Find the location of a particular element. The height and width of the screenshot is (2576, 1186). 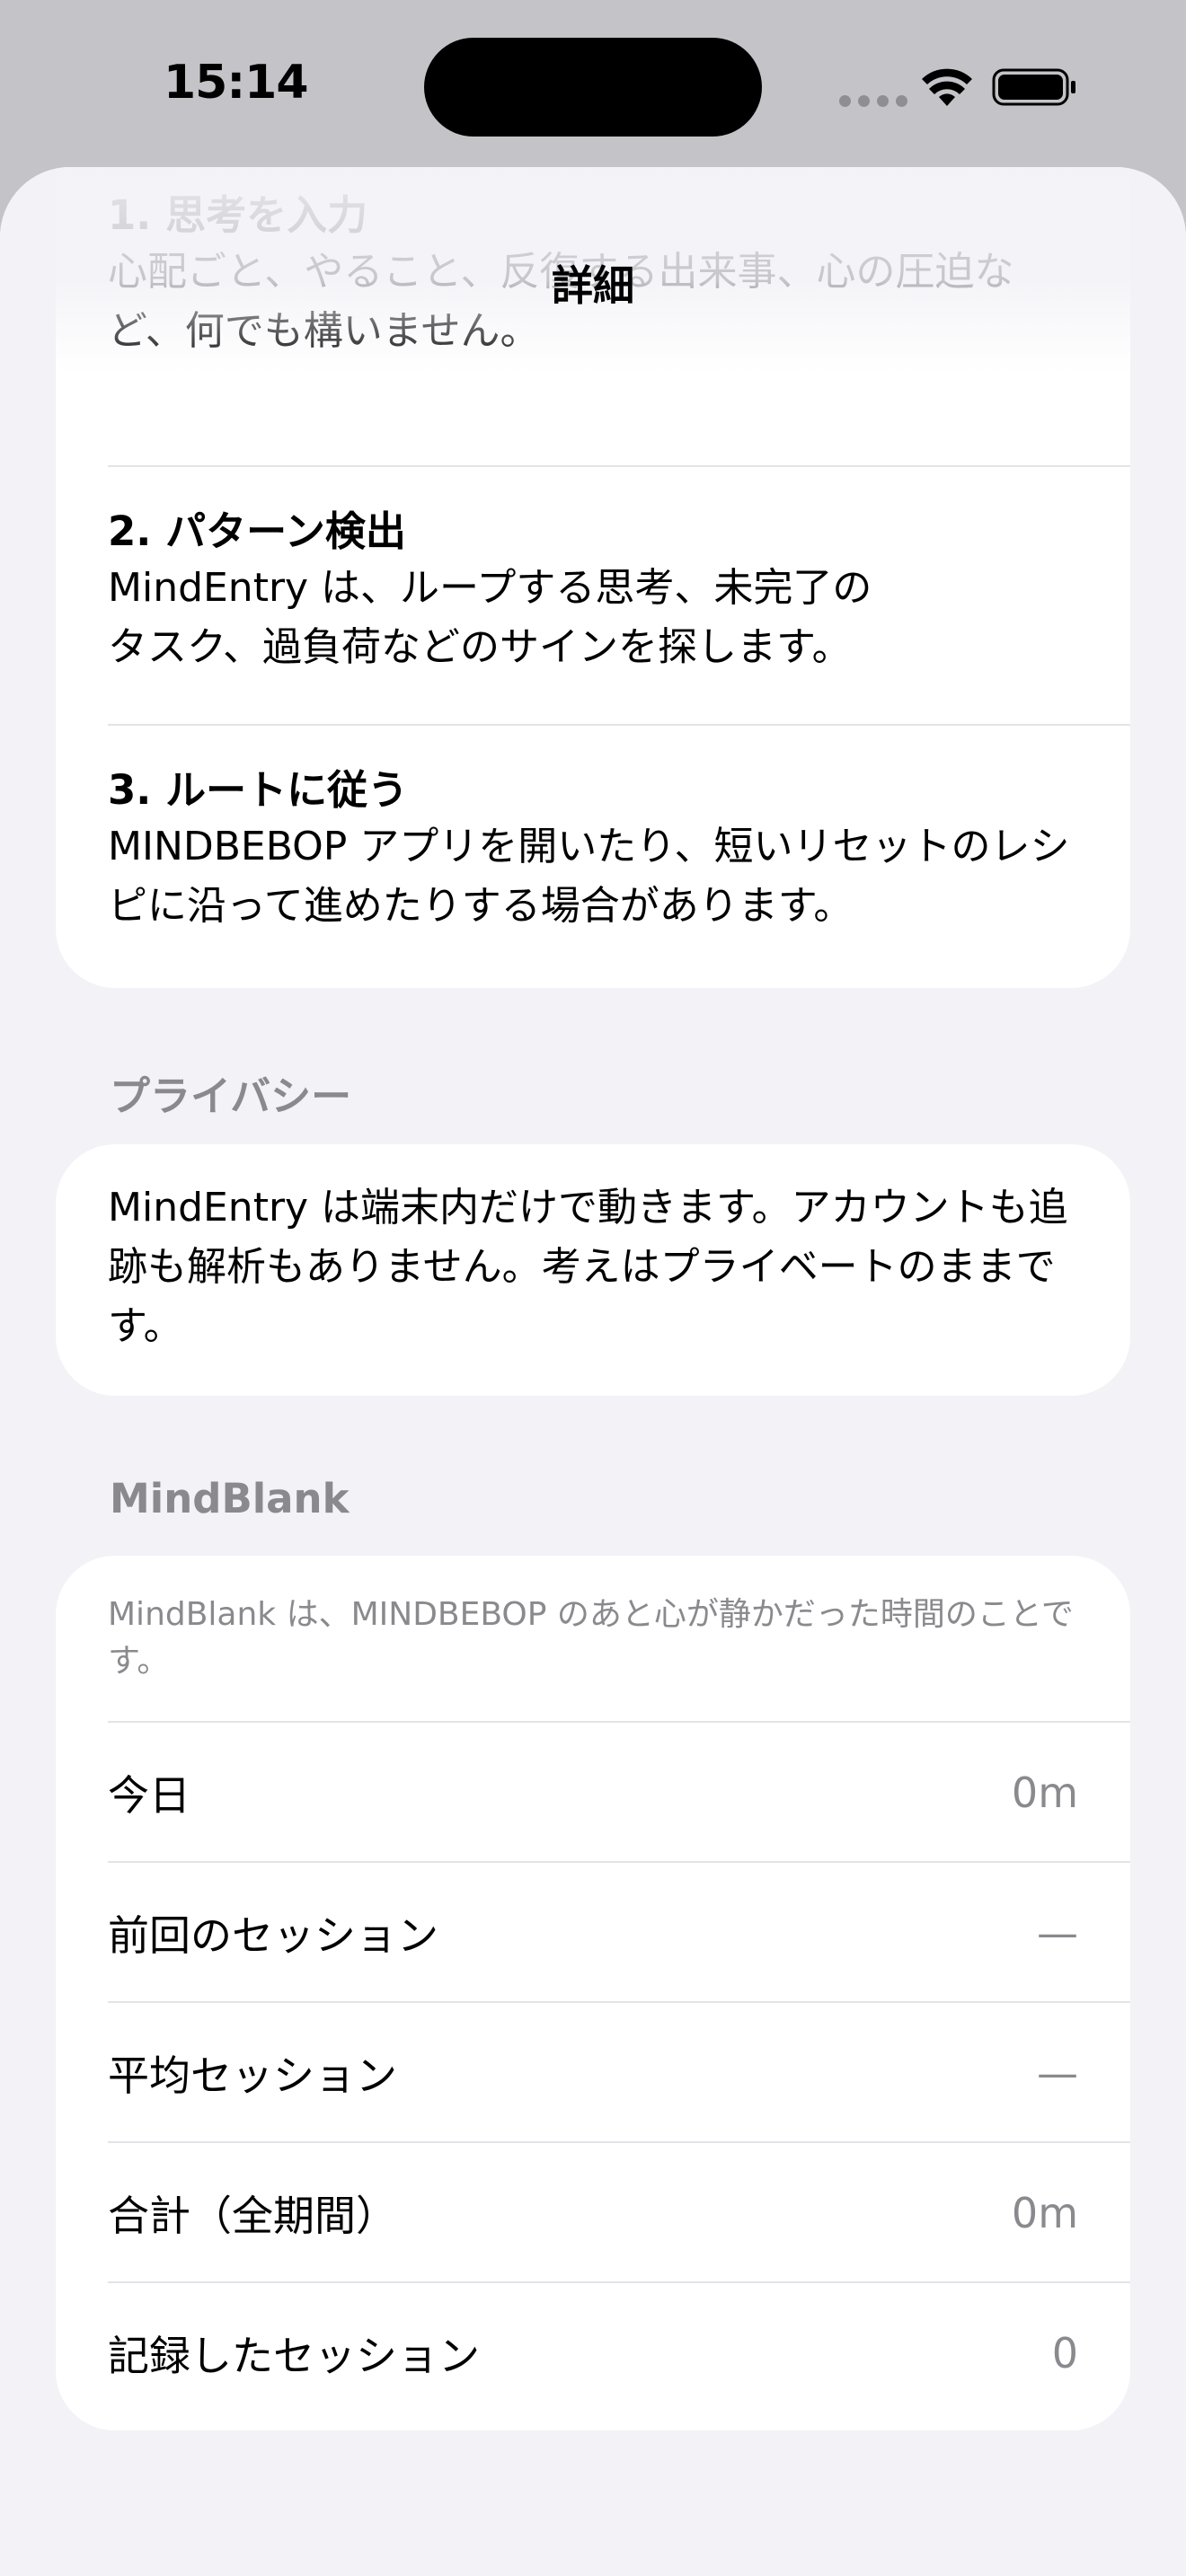

dynamic-island is located at coordinates (593, 87).